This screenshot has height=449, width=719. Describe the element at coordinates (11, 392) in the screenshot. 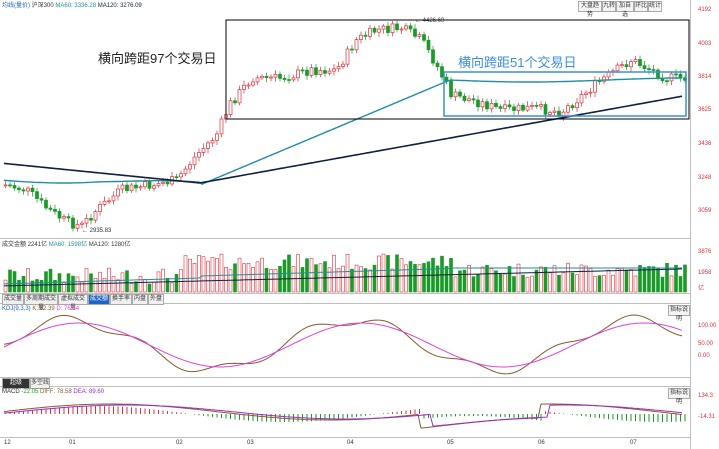

I see `macd-title: MACD` at that location.